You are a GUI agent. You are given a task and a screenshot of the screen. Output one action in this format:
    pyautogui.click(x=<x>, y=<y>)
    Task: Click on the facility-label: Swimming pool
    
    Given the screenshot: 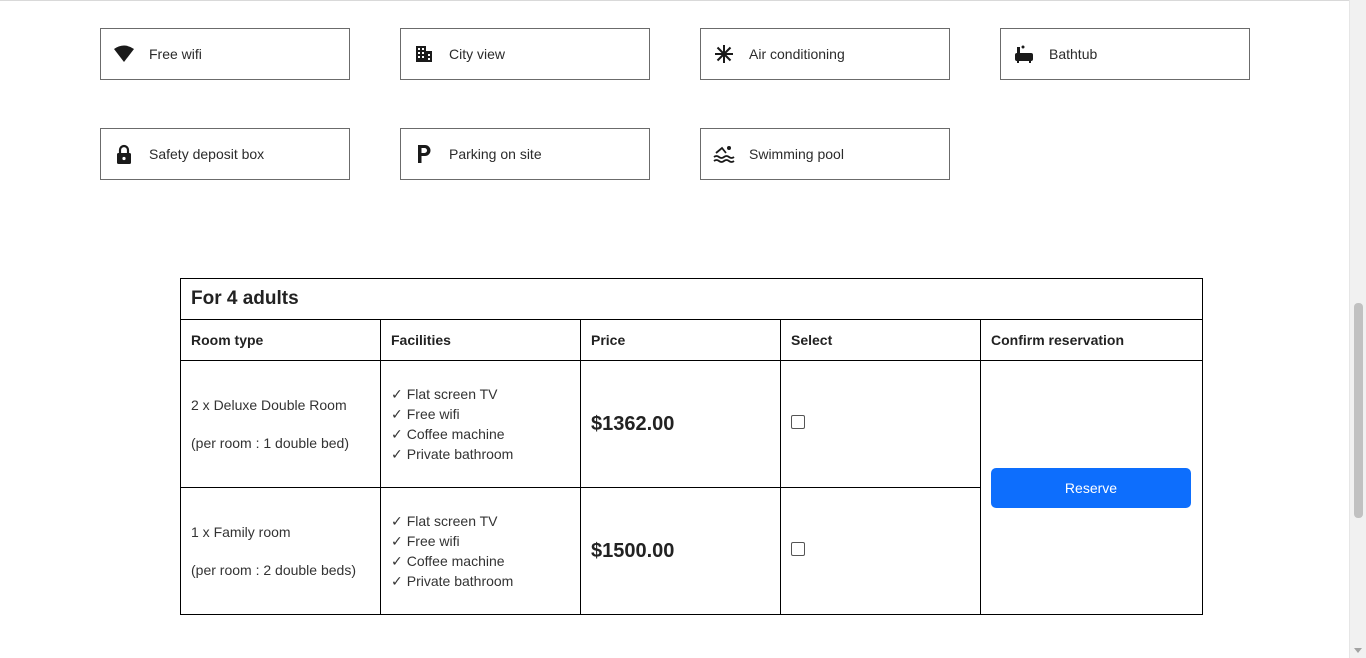 What is the action you would take?
    pyautogui.click(x=796, y=154)
    